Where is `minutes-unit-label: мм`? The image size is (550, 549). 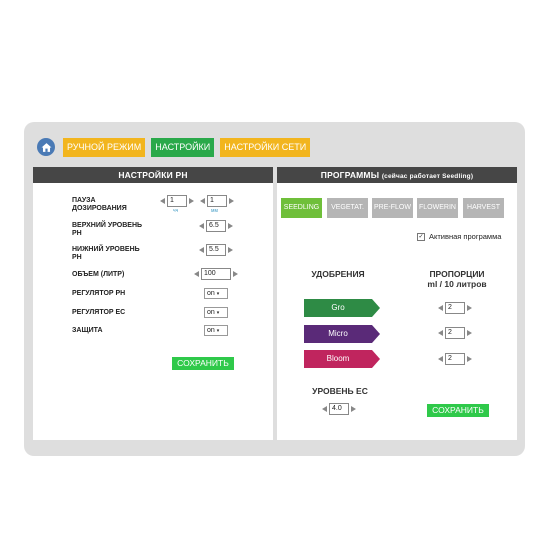 minutes-unit-label: мм is located at coordinates (214, 211).